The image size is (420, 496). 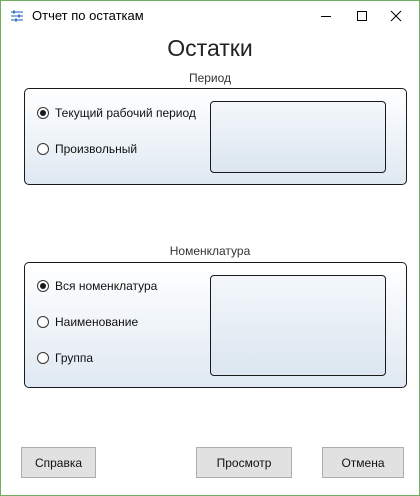 What do you see at coordinates (58, 462) in the screenshot?
I see `help-button: Справка` at bounding box center [58, 462].